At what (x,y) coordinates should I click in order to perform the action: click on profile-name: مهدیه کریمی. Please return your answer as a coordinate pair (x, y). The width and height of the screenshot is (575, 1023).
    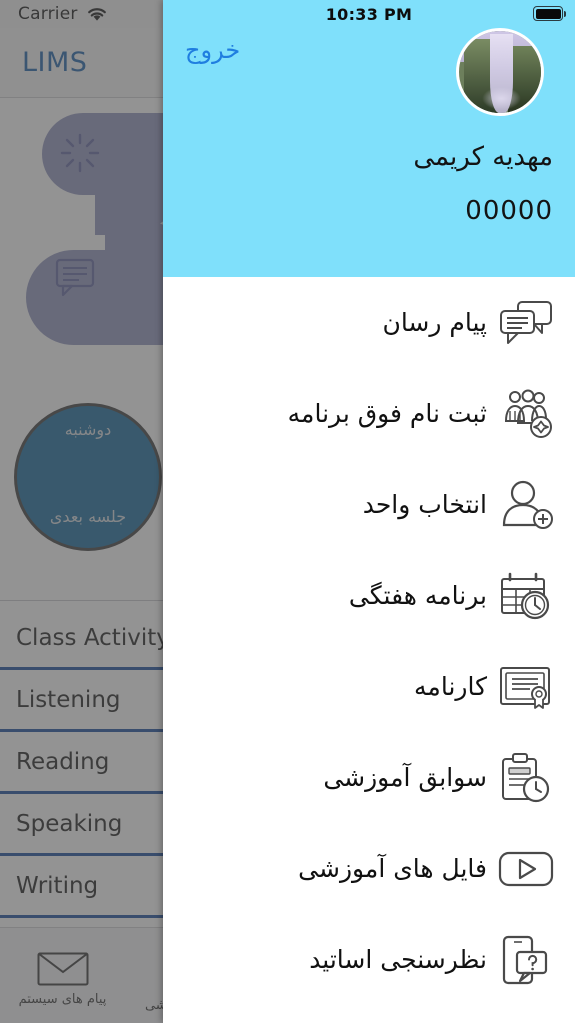
    Looking at the image, I should click on (483, 157).